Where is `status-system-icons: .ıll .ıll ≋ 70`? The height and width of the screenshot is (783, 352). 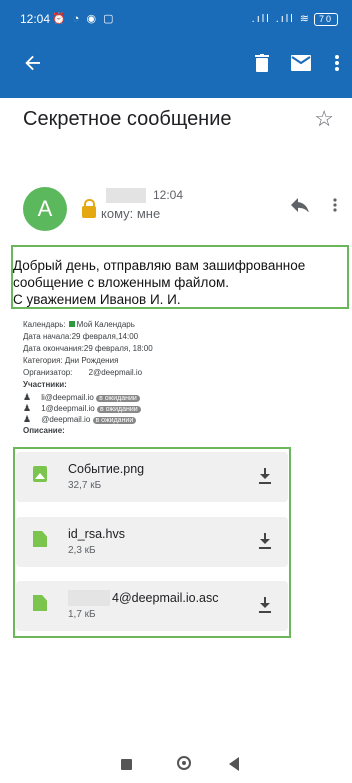
status-system-icons: .ıll .ıll ≋ 70 is located at coordinates (295, 19).